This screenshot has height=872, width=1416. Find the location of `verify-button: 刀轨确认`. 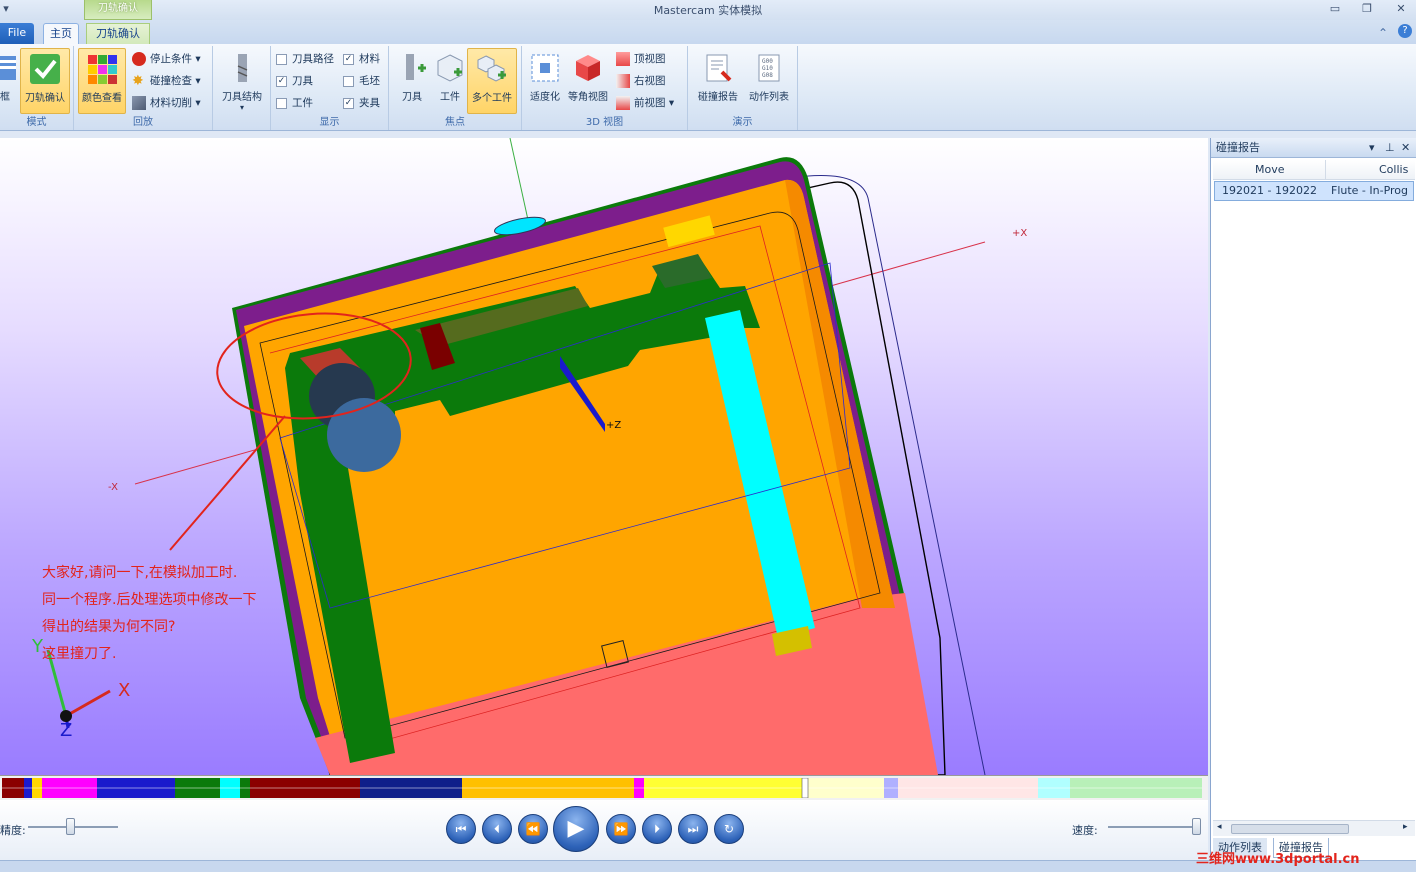

verify-button: 刀轨确认 is located at coordinates (45, 81).